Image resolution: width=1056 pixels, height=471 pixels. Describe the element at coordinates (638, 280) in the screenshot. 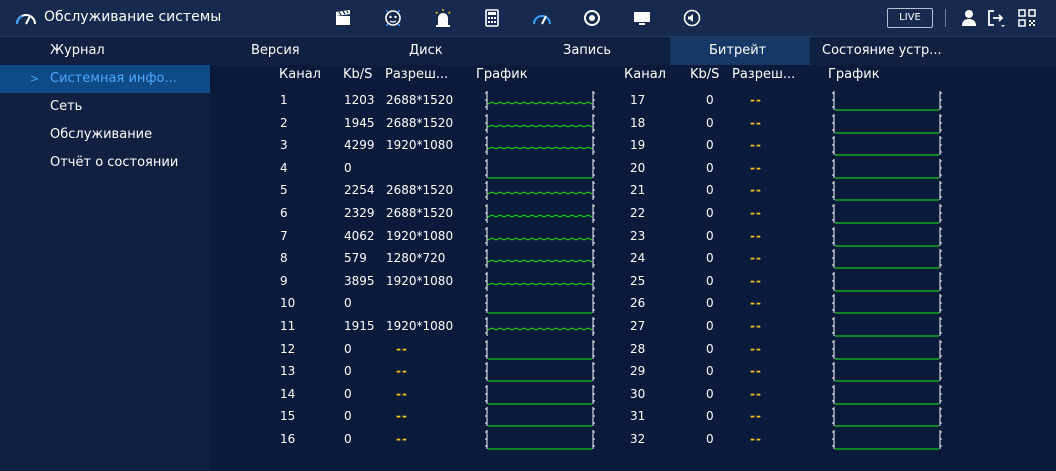

I see `channel-number: 25` at that location.